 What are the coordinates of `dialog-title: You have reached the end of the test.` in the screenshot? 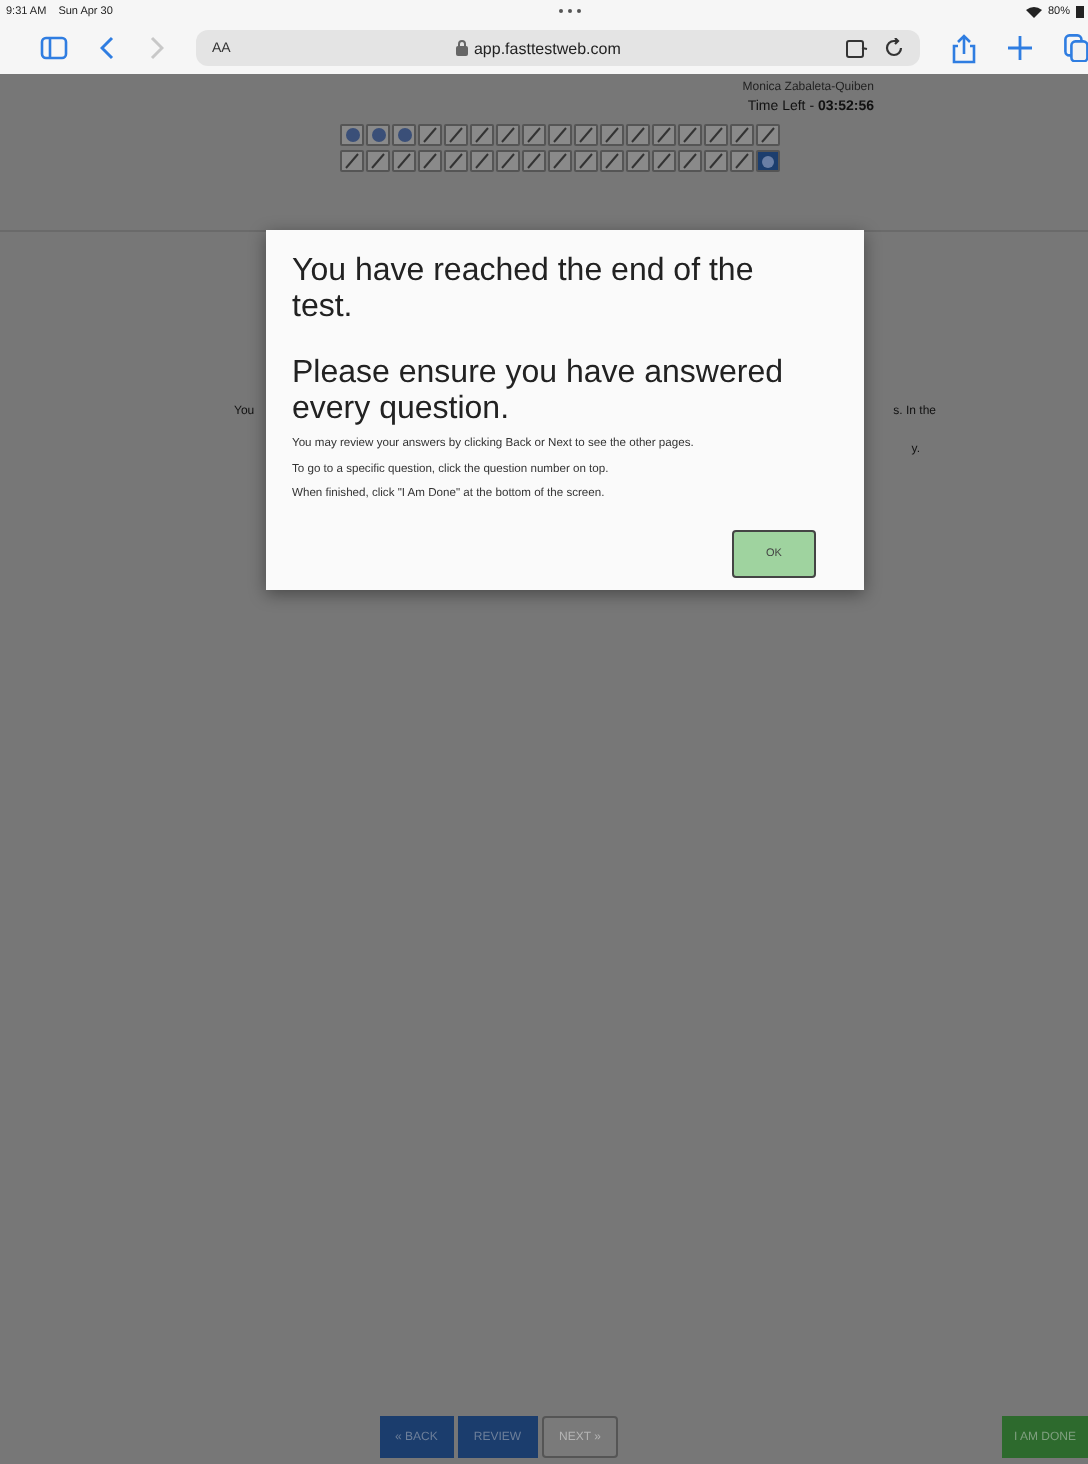 It's located at (524, 290).